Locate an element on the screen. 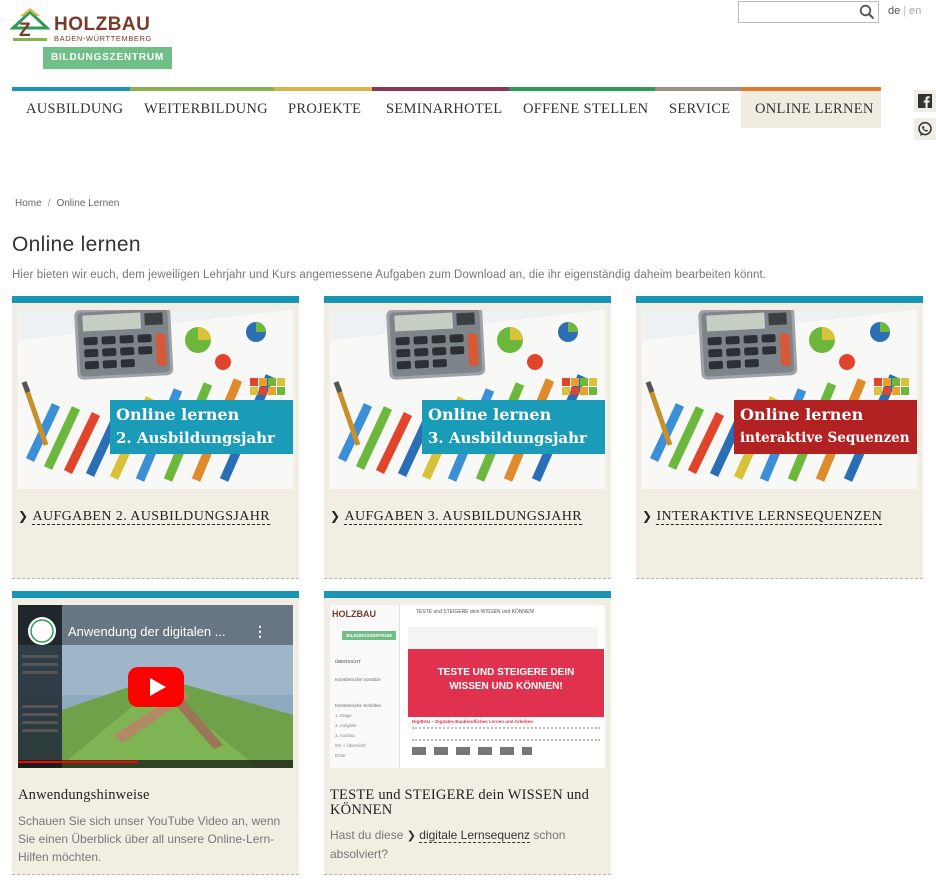 The image size is (936, 895). card-link-label: INTERAKTIVE LERNSEQUENZEN is located at coordinates (769, 517).